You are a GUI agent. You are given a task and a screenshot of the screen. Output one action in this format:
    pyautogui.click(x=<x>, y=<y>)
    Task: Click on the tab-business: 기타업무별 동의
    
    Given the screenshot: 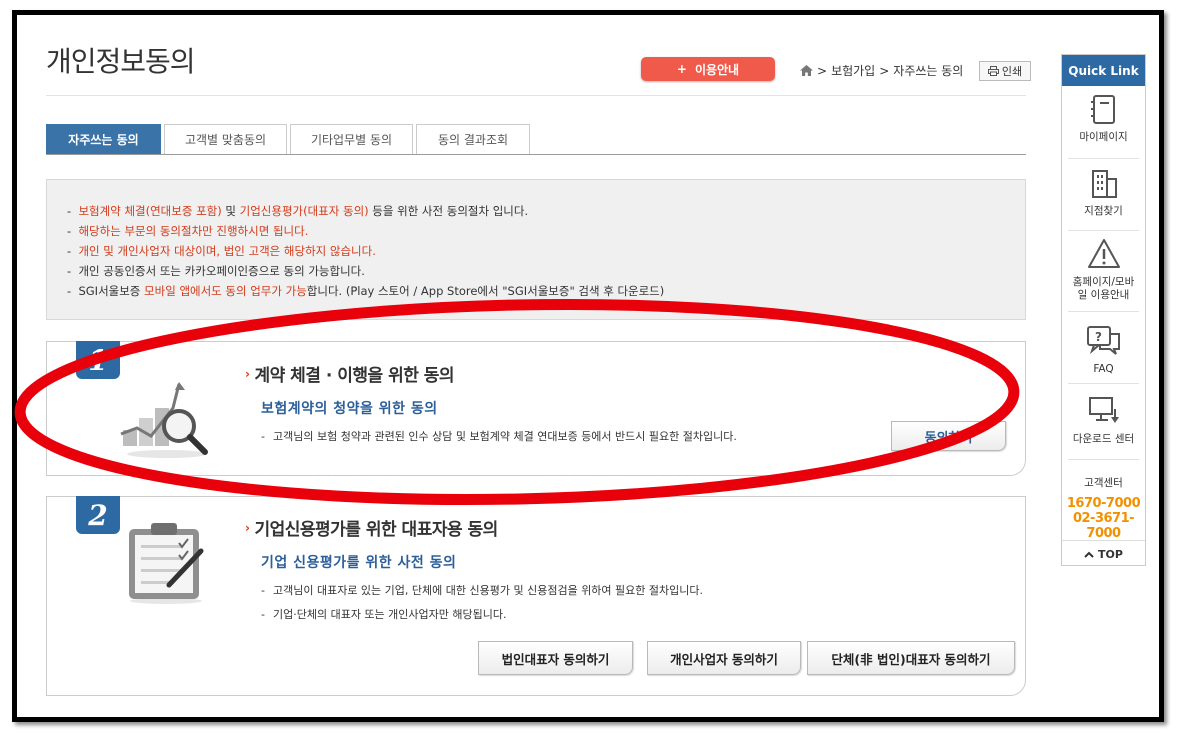 What is the action you would take?
    pyautogui.click(x=351, y=139)
    